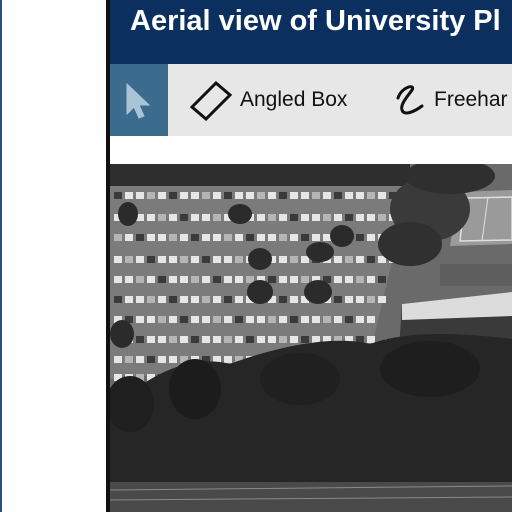  What do you see at coordinates (267, 100) in the screenshot?
I see `angled-box-tool-button: Angled Box` at bounding box center [267, 100].